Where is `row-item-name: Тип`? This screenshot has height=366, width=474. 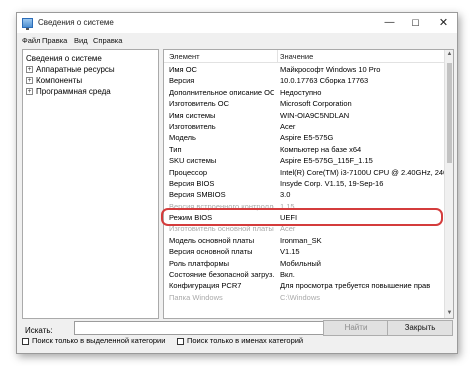 row-item-name: Тип is located at coordinates (175, 149).